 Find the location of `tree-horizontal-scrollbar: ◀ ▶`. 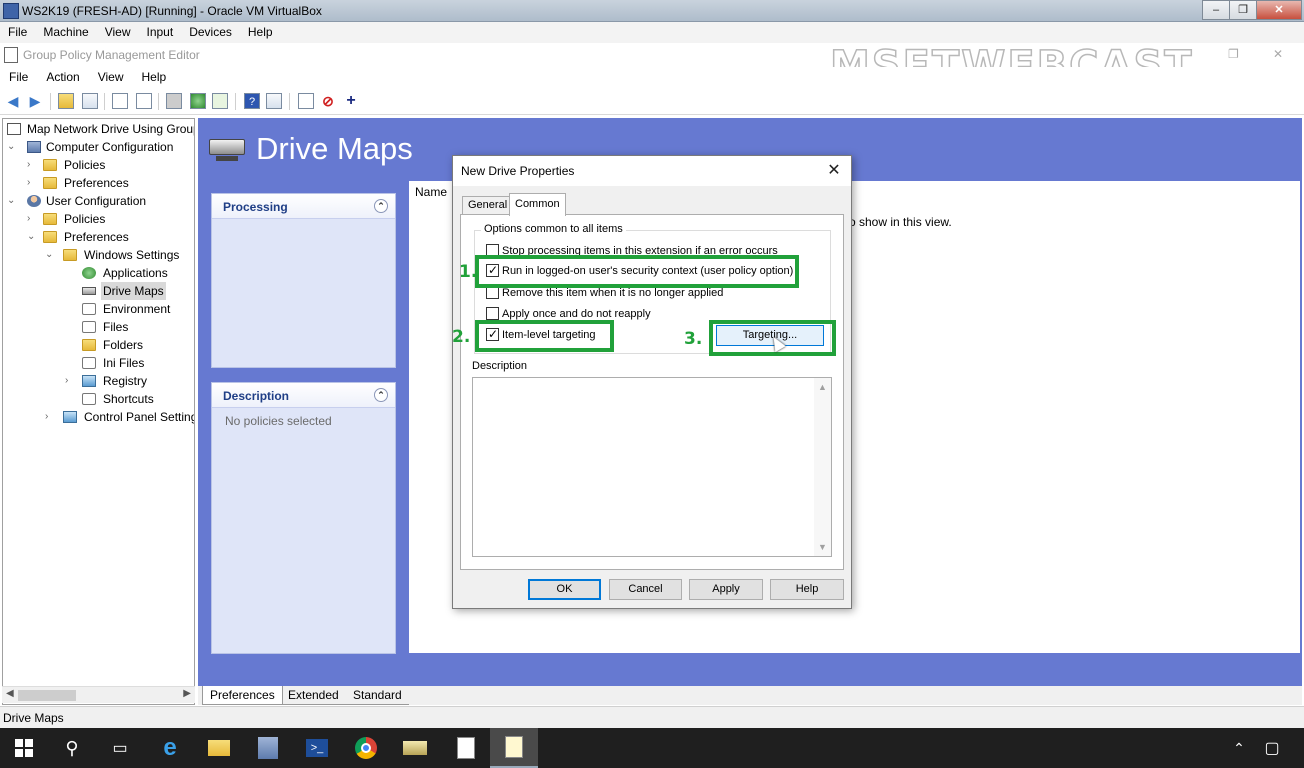

tree-horizontal-scrollbar: ◀ ▶ is located at coordinates (98, 694).